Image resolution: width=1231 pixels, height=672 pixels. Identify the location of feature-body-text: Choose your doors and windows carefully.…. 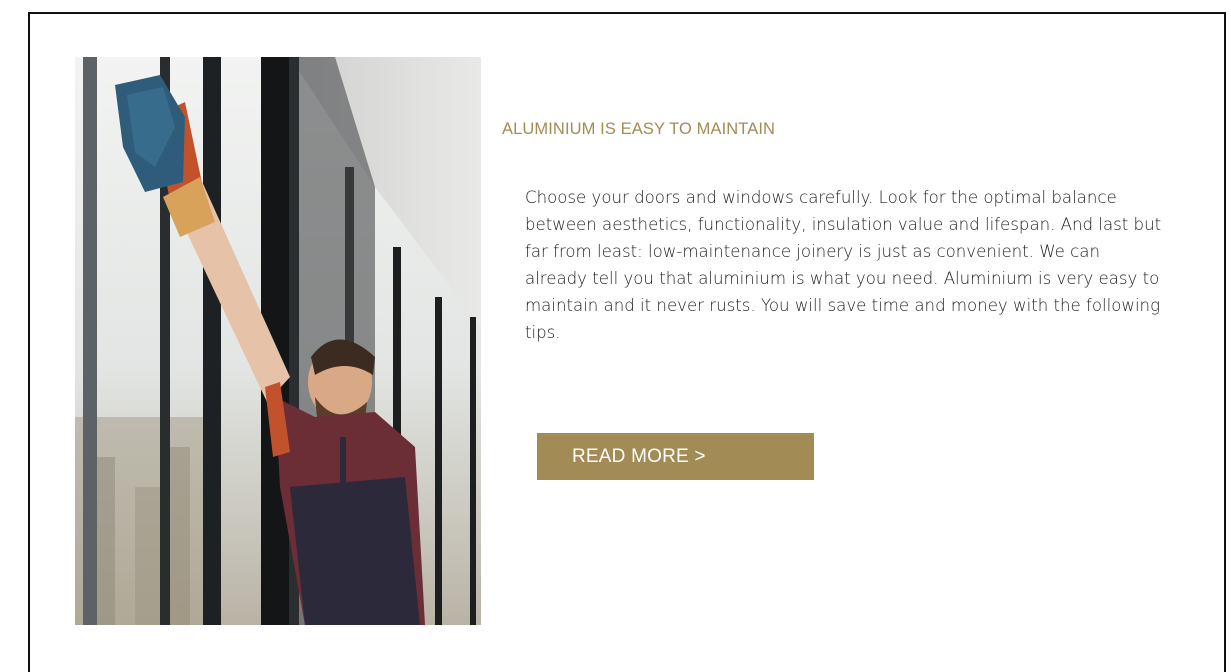
(843, 265).